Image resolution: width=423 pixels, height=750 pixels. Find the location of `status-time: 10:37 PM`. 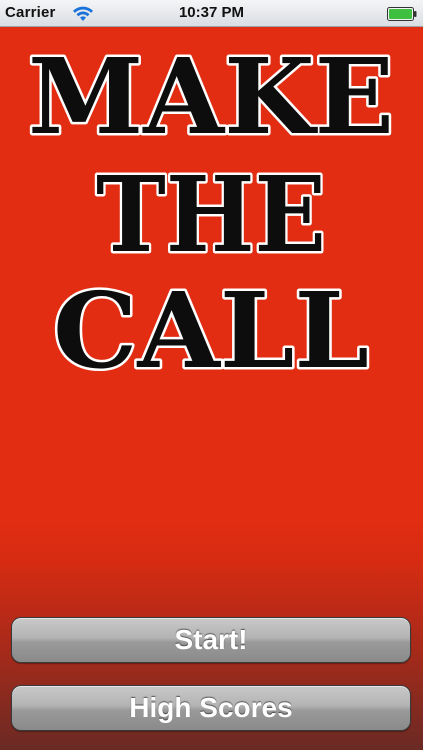

status-time: 10:37 PM is located at coordinates (211, 12).